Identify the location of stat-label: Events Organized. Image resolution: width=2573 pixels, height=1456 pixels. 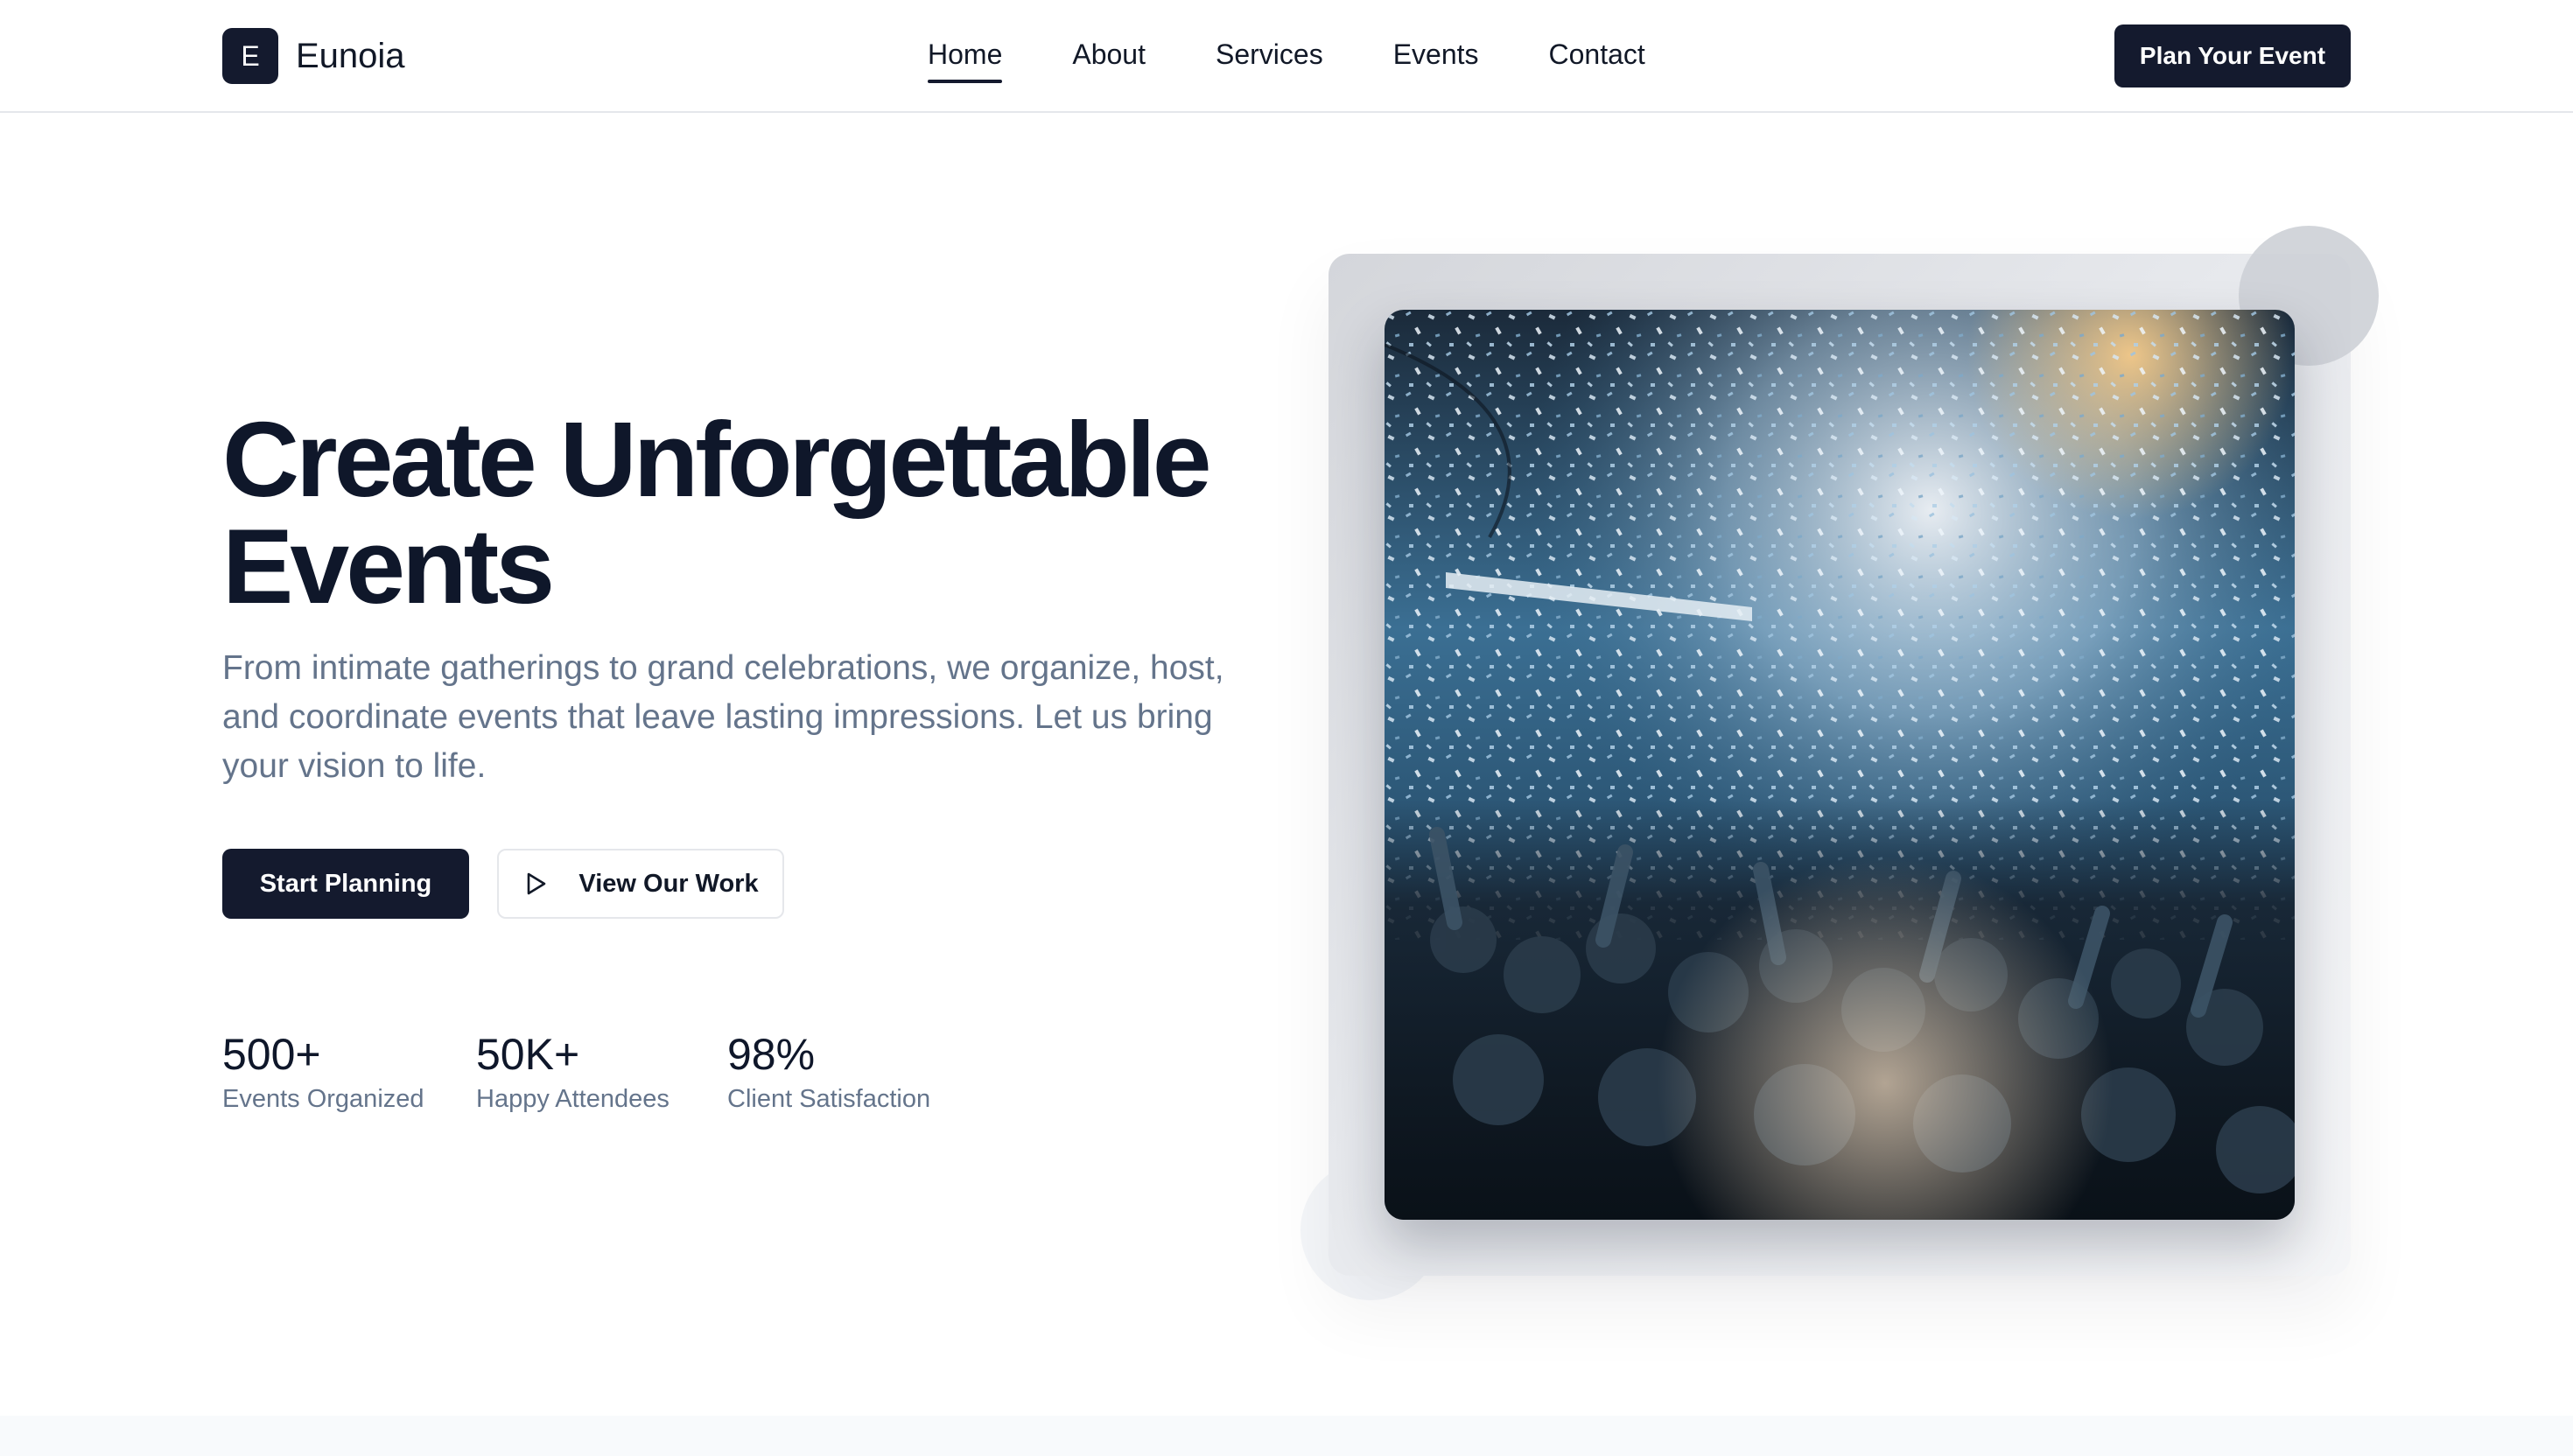
(323, 1099).